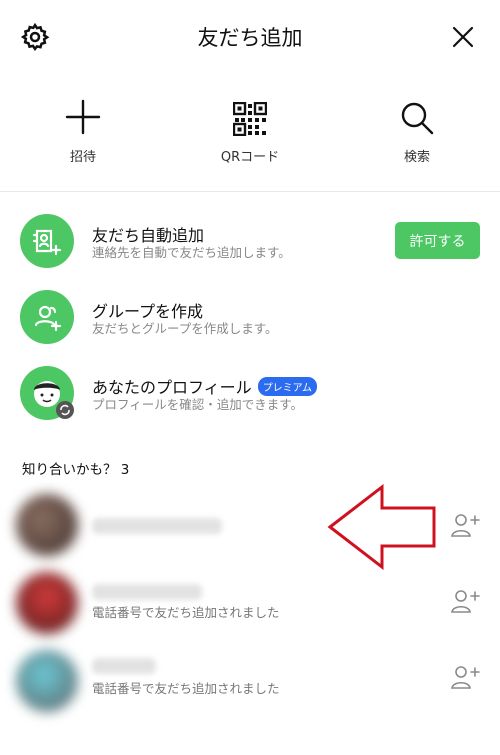  I want to click on header: 友だち追加, so click(250, 36).